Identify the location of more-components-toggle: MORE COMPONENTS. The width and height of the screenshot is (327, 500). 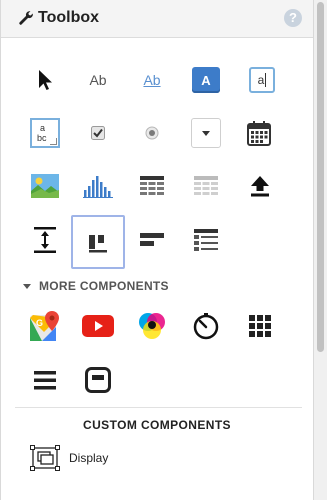
(96, 286).